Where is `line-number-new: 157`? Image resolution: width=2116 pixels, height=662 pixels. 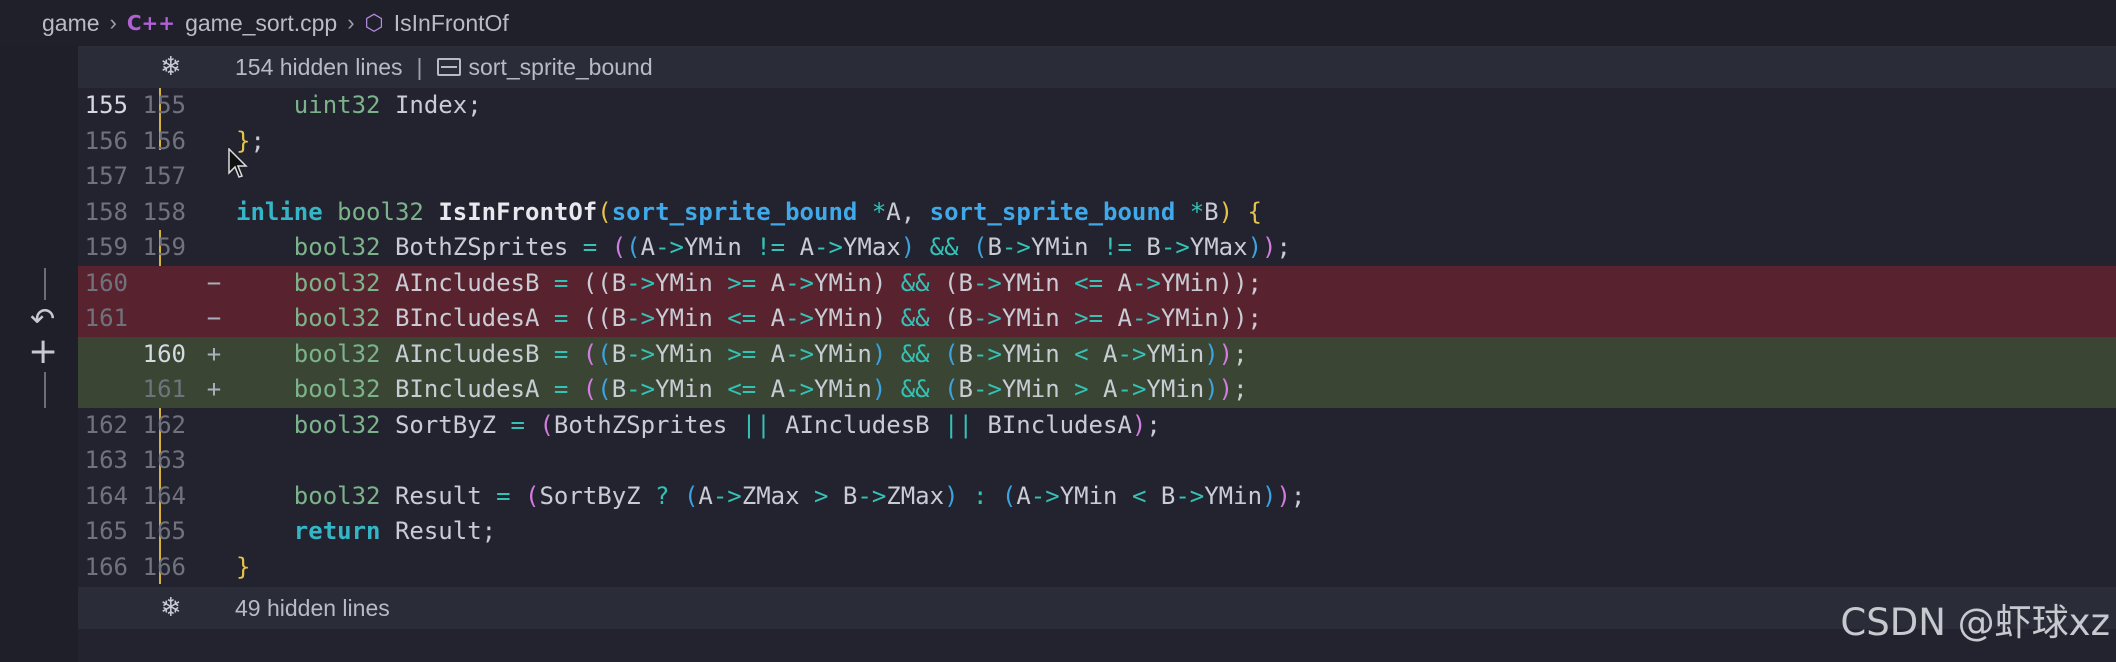
line-number-new: 157 is located at coordinates (164, 176).